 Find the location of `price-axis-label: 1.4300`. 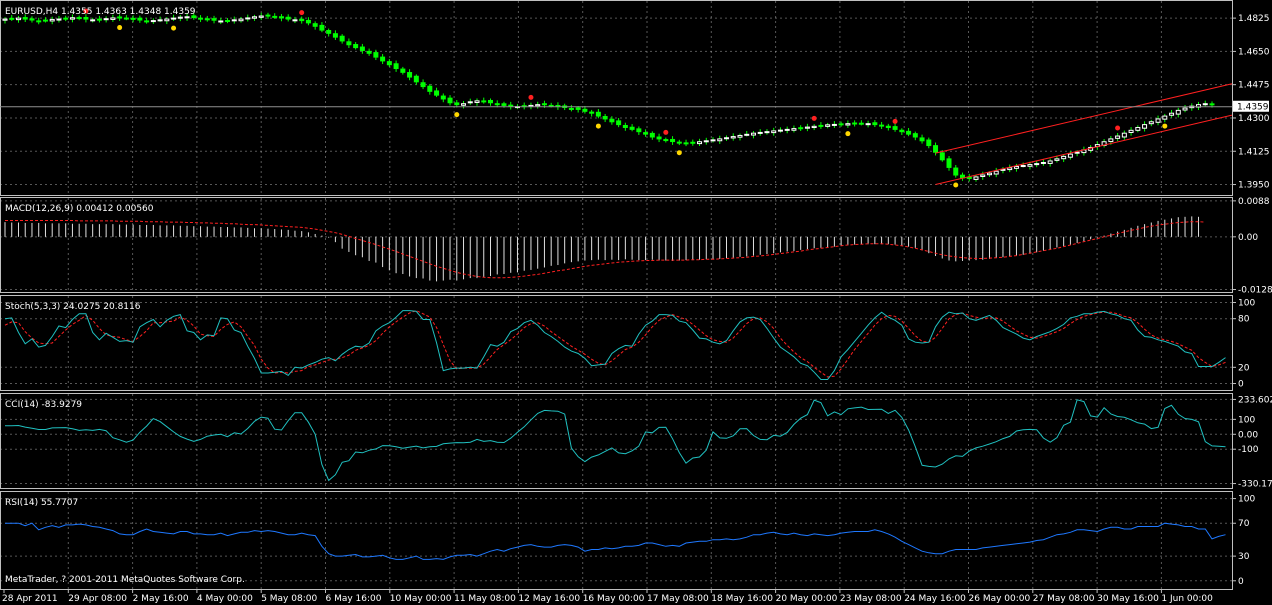

price-axis-label: 1.4300 is located at coordinates (1254, 119).